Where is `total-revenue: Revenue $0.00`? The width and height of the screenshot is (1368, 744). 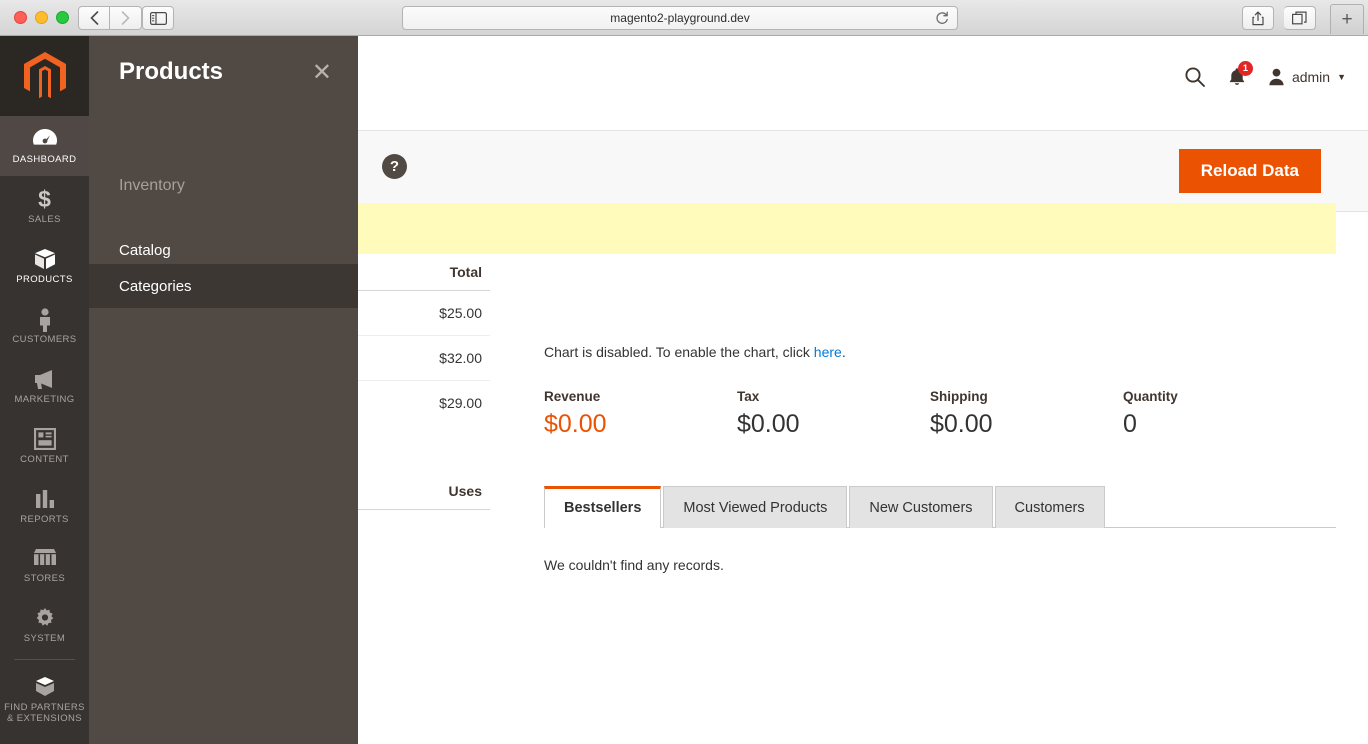
total-revenue: Revenue $0.00 is located at coordinates (640, 414).